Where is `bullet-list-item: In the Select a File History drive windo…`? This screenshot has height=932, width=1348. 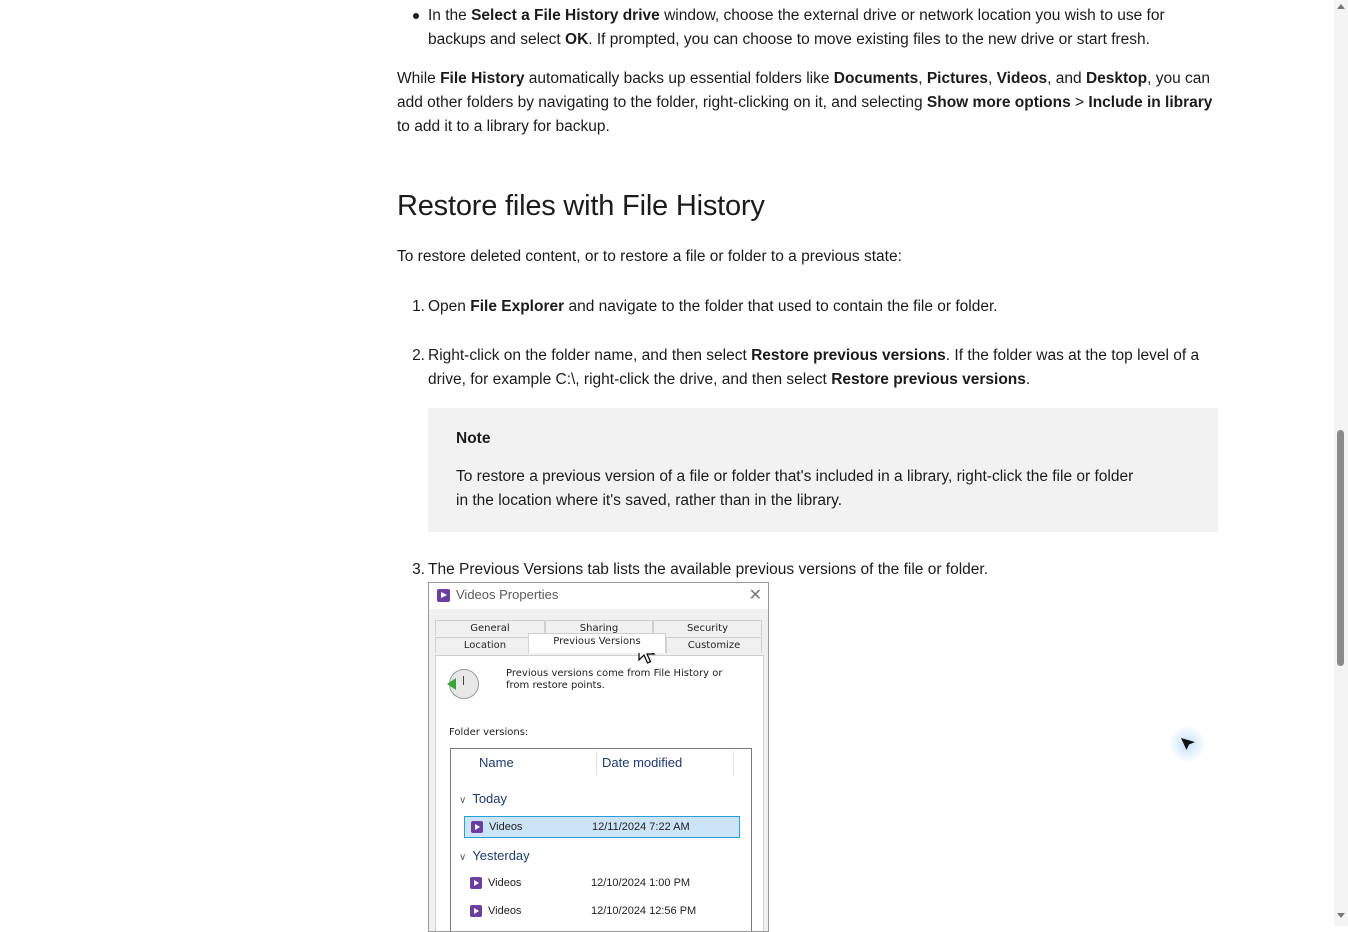
bullet-list-item: In the Select a File History drive windo… is located at coordinates (815, 28).